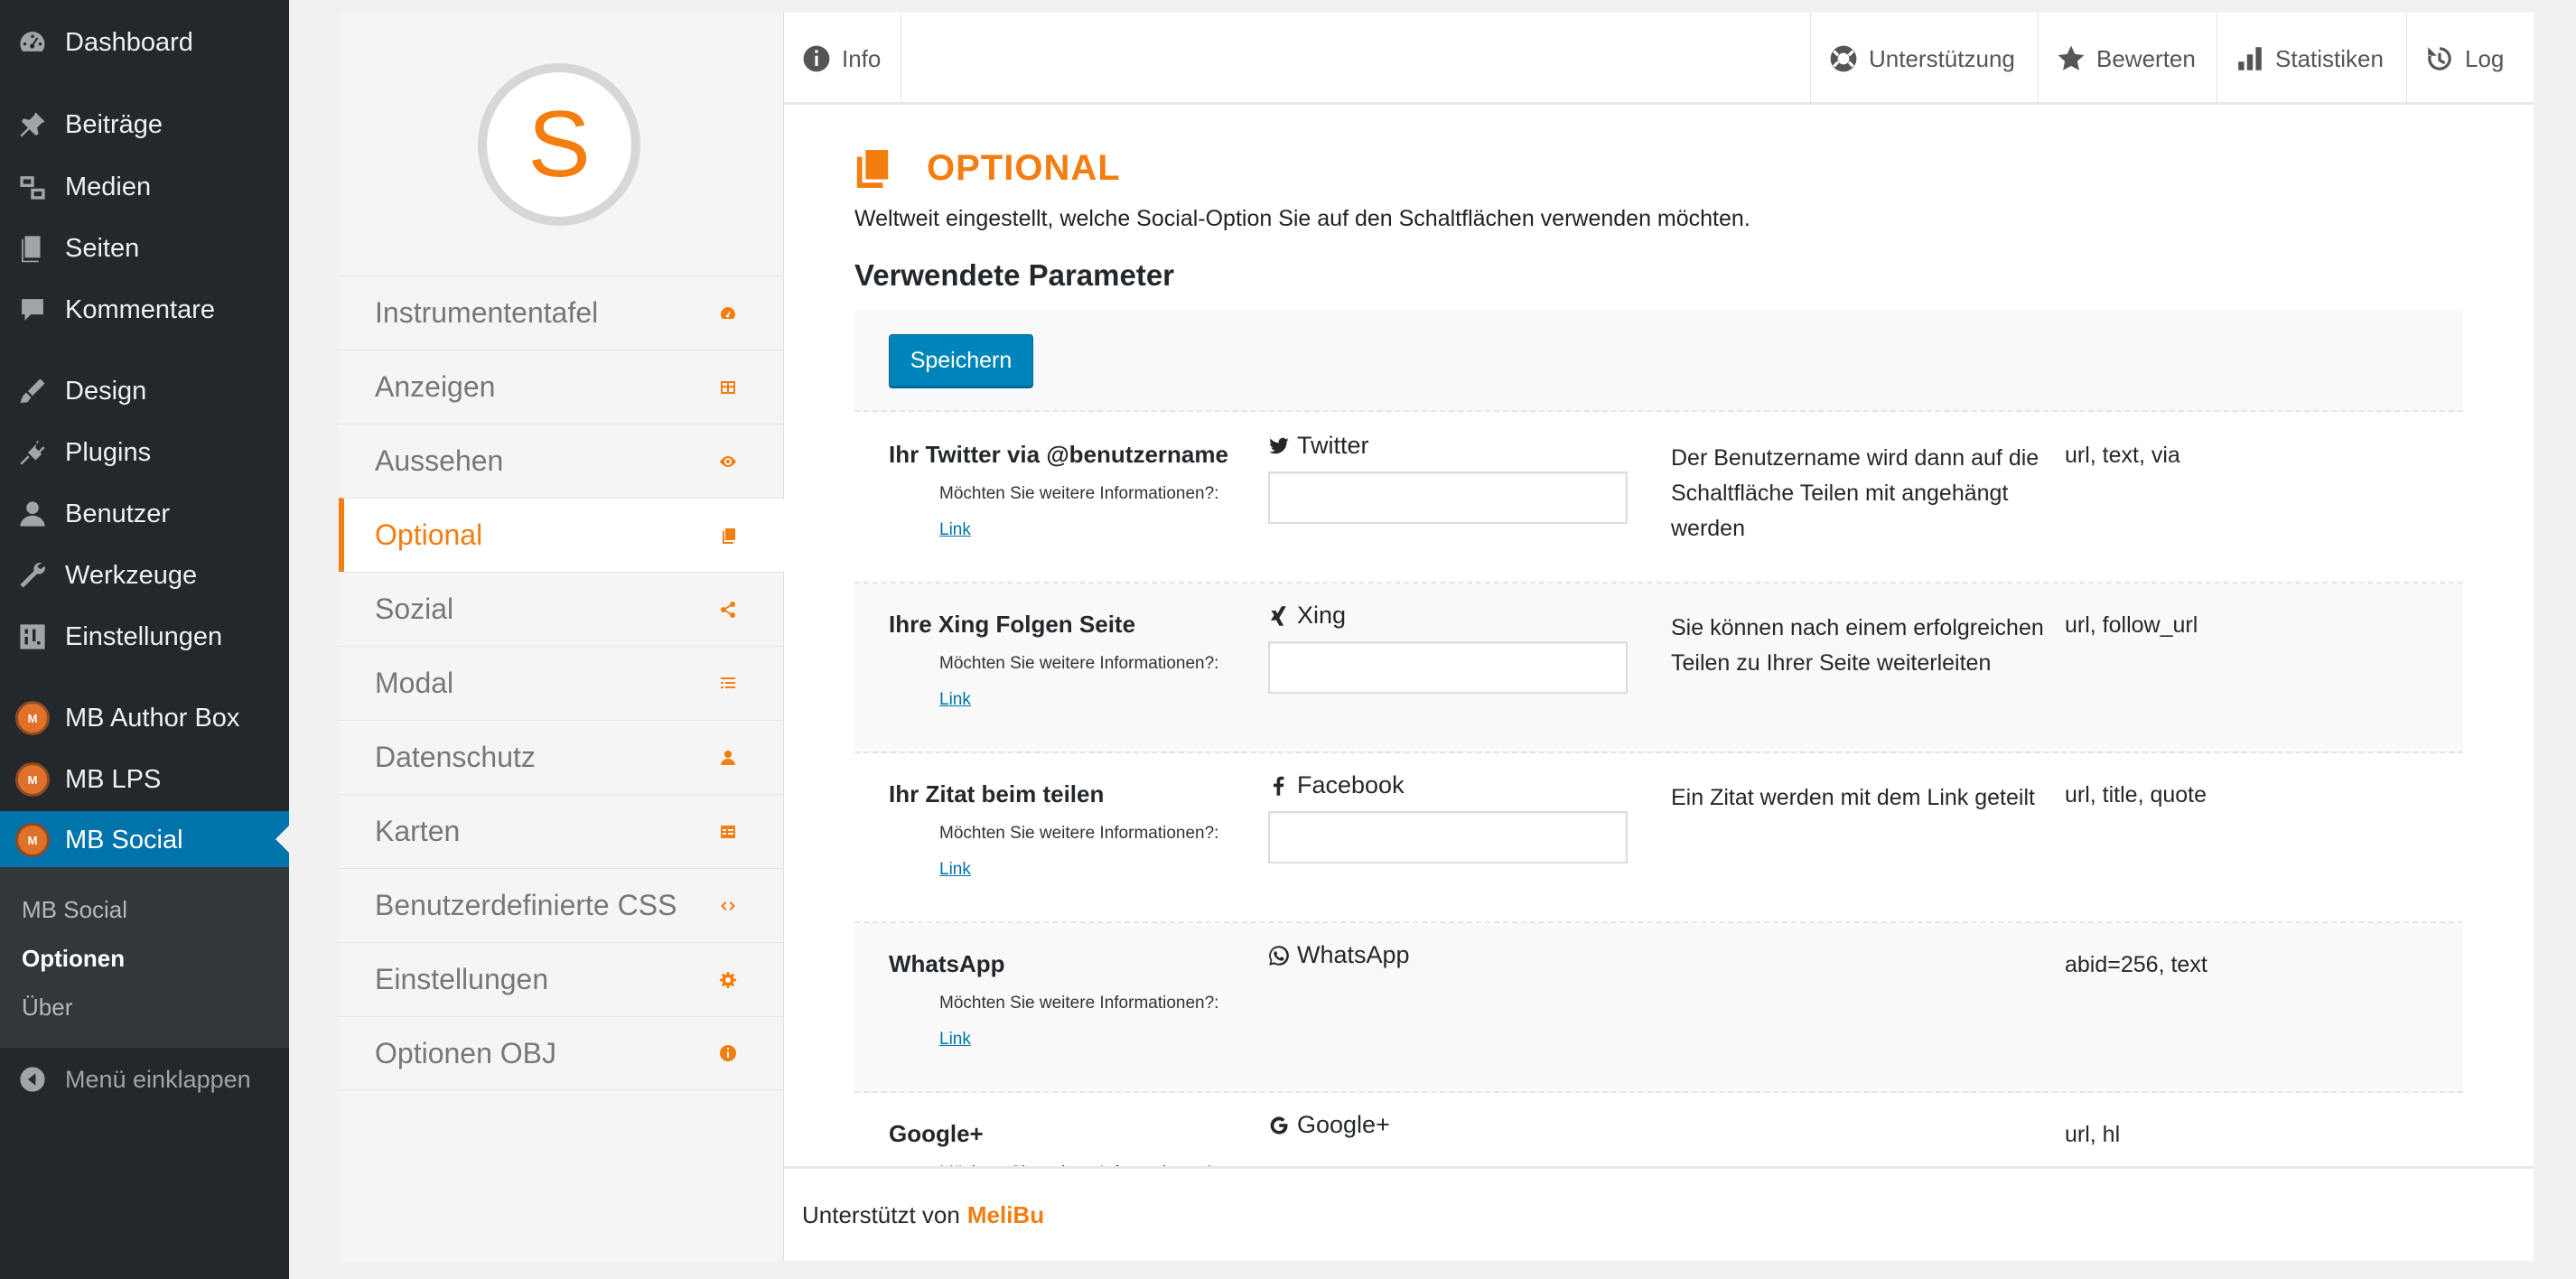  I want to click on network-name: WhatsApp, so click(1354, 954).